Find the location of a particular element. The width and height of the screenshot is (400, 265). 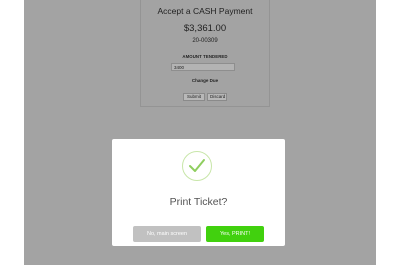

no-main-screen-button: No, main screen is located at coordinates (167, 234).